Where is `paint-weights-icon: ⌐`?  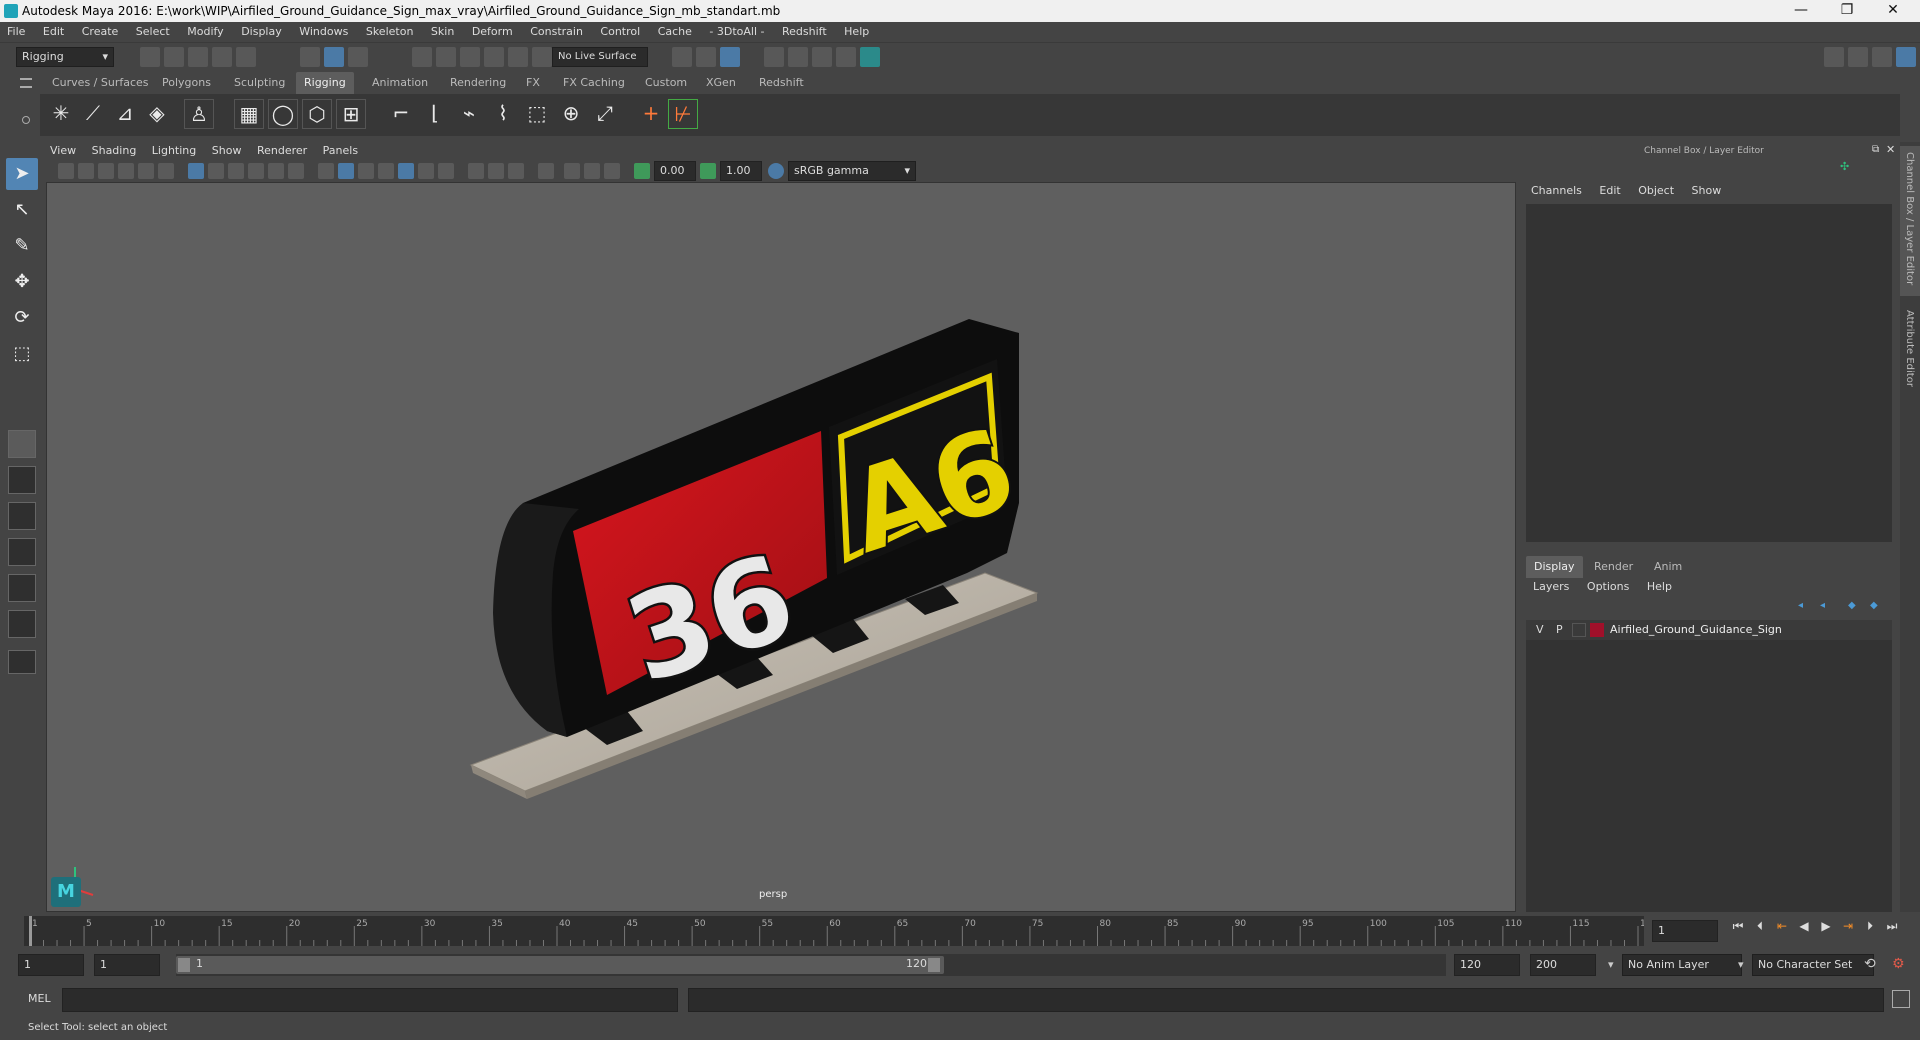
paint-weights-icon: ⌐ is located at coordinates (401, 114).